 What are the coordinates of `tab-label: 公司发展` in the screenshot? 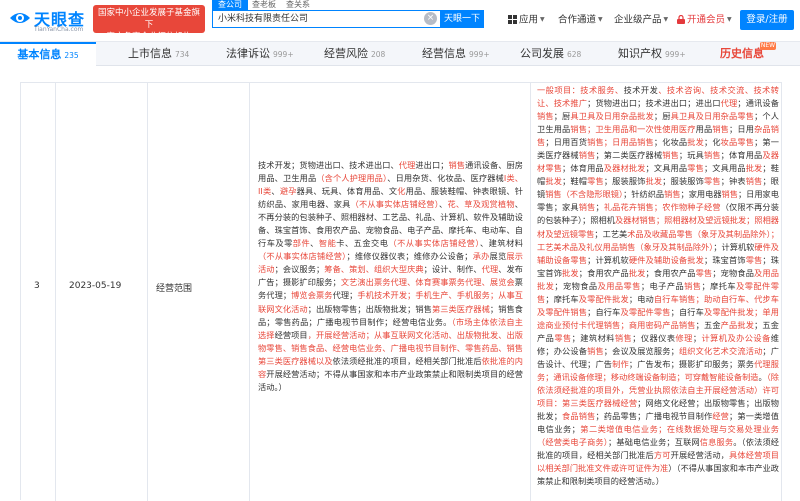 It's located at (542, 53).